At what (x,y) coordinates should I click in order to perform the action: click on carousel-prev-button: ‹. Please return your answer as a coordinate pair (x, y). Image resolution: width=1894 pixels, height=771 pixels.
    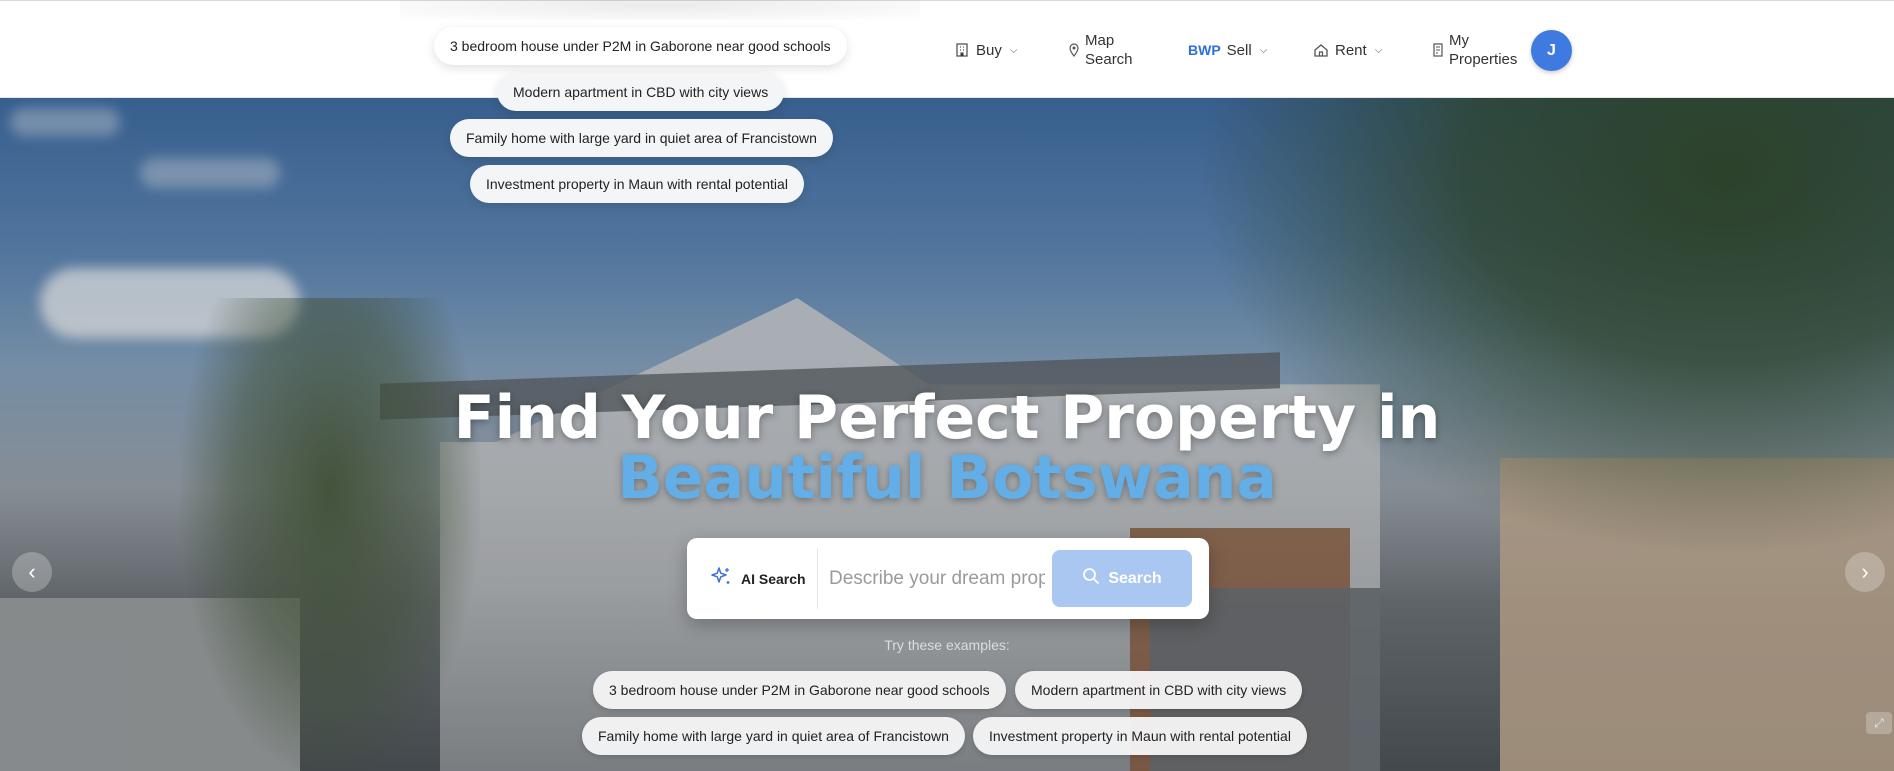
    Looking at the image, I should click on (32, 572).